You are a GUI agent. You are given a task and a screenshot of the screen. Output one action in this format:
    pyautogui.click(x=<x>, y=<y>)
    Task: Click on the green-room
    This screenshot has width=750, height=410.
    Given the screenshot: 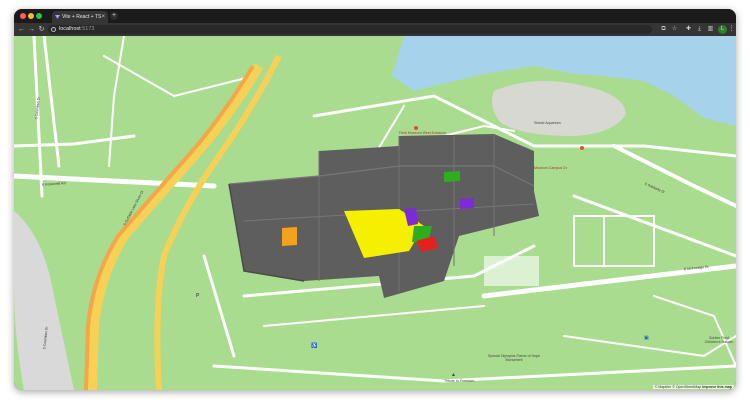 What is the action you would take?
    pyautogui.click(x=452, y=176)
    